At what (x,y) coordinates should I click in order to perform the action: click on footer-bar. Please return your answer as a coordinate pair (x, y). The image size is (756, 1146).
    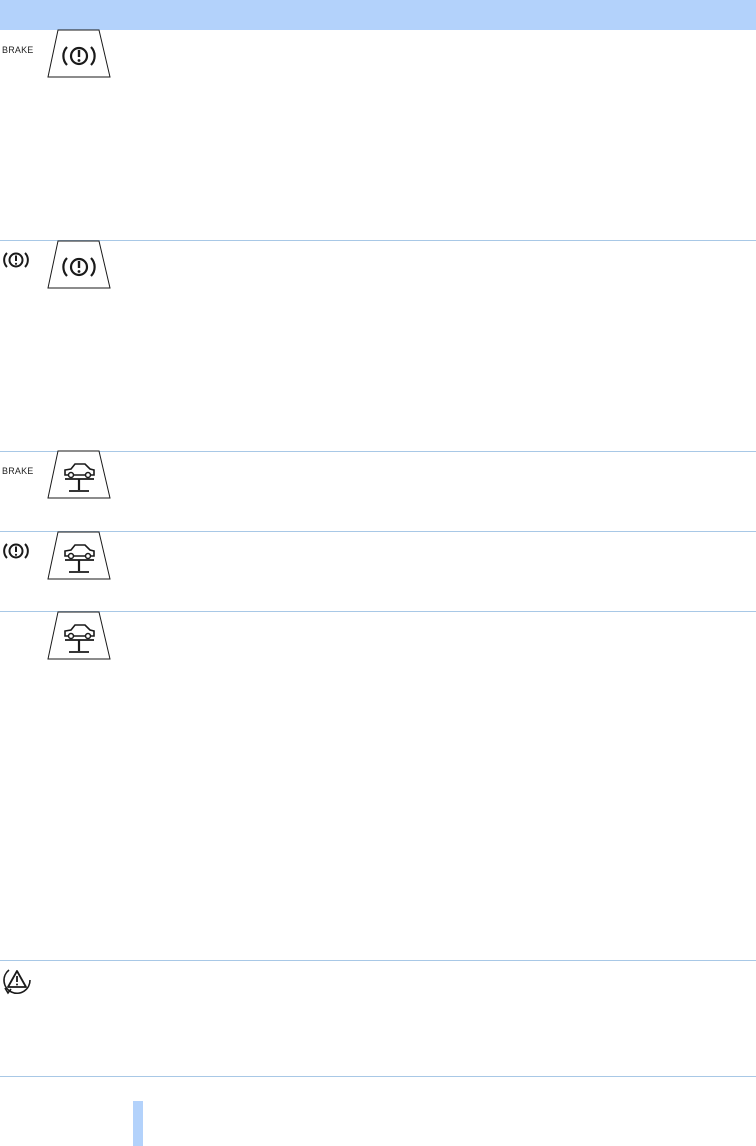
    Looking at the image, I should click on (138, 1123).